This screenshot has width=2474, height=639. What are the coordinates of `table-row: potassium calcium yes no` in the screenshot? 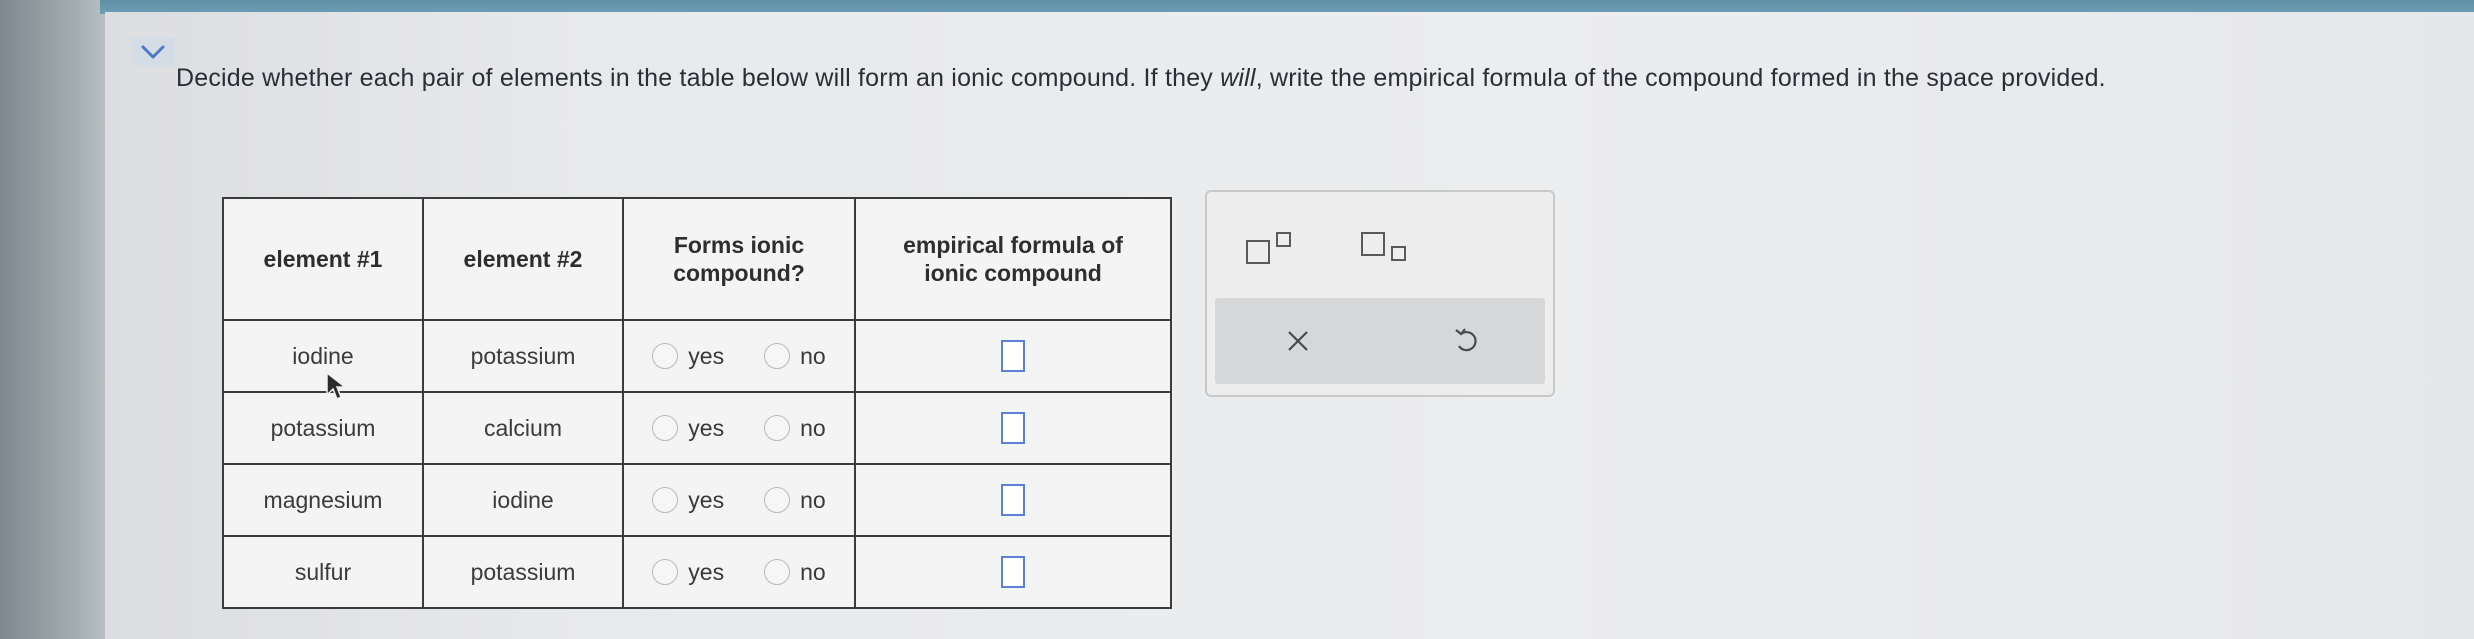 It's located at (697, 428).